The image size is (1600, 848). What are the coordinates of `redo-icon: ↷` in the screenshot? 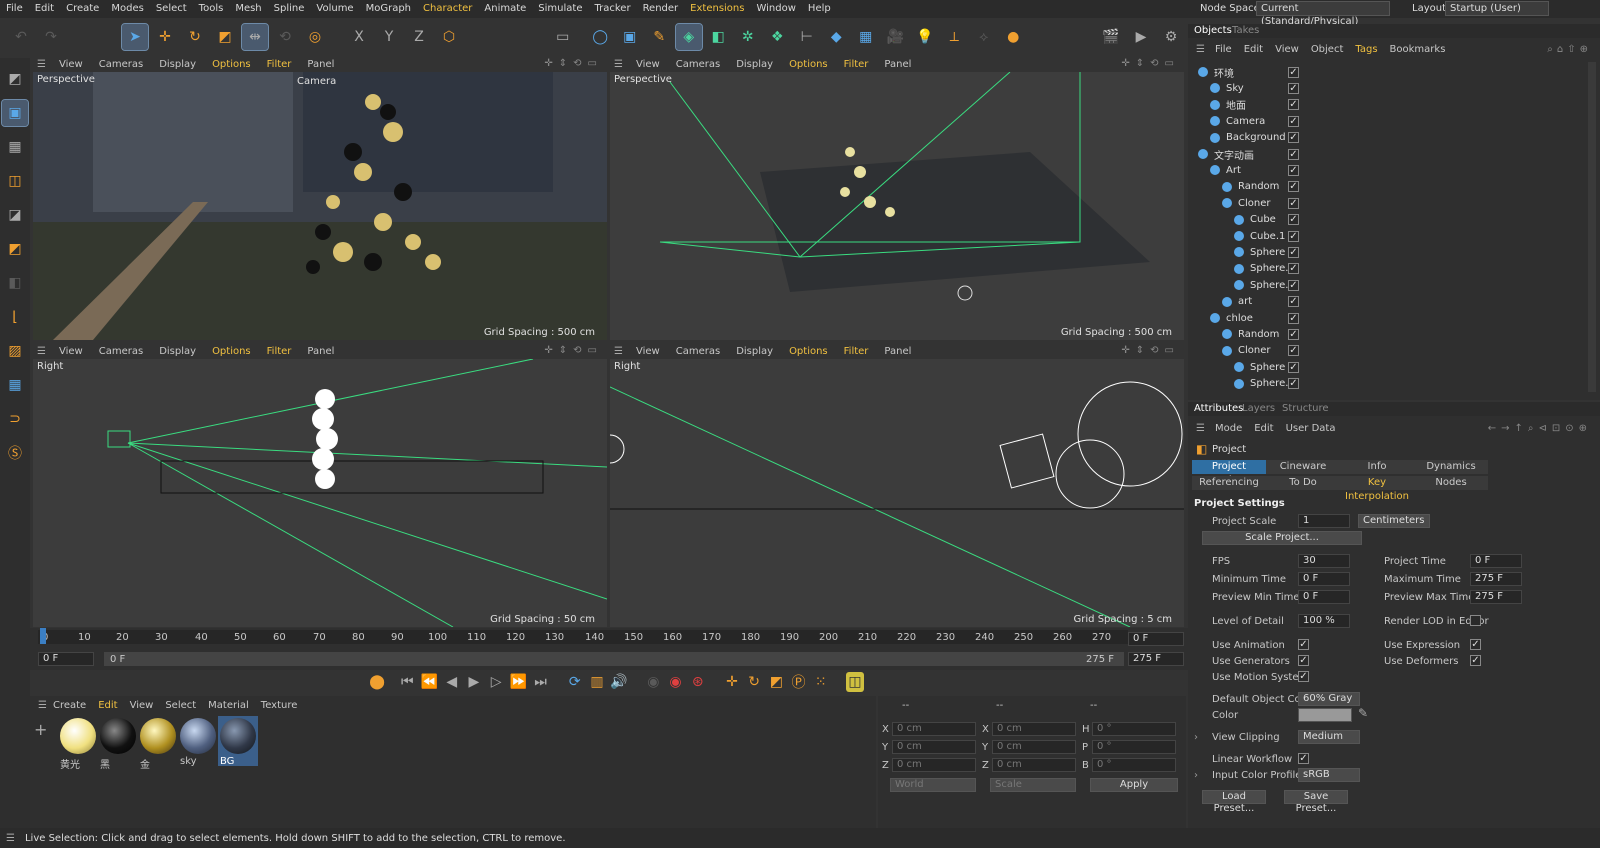 It's located at (51, 37).